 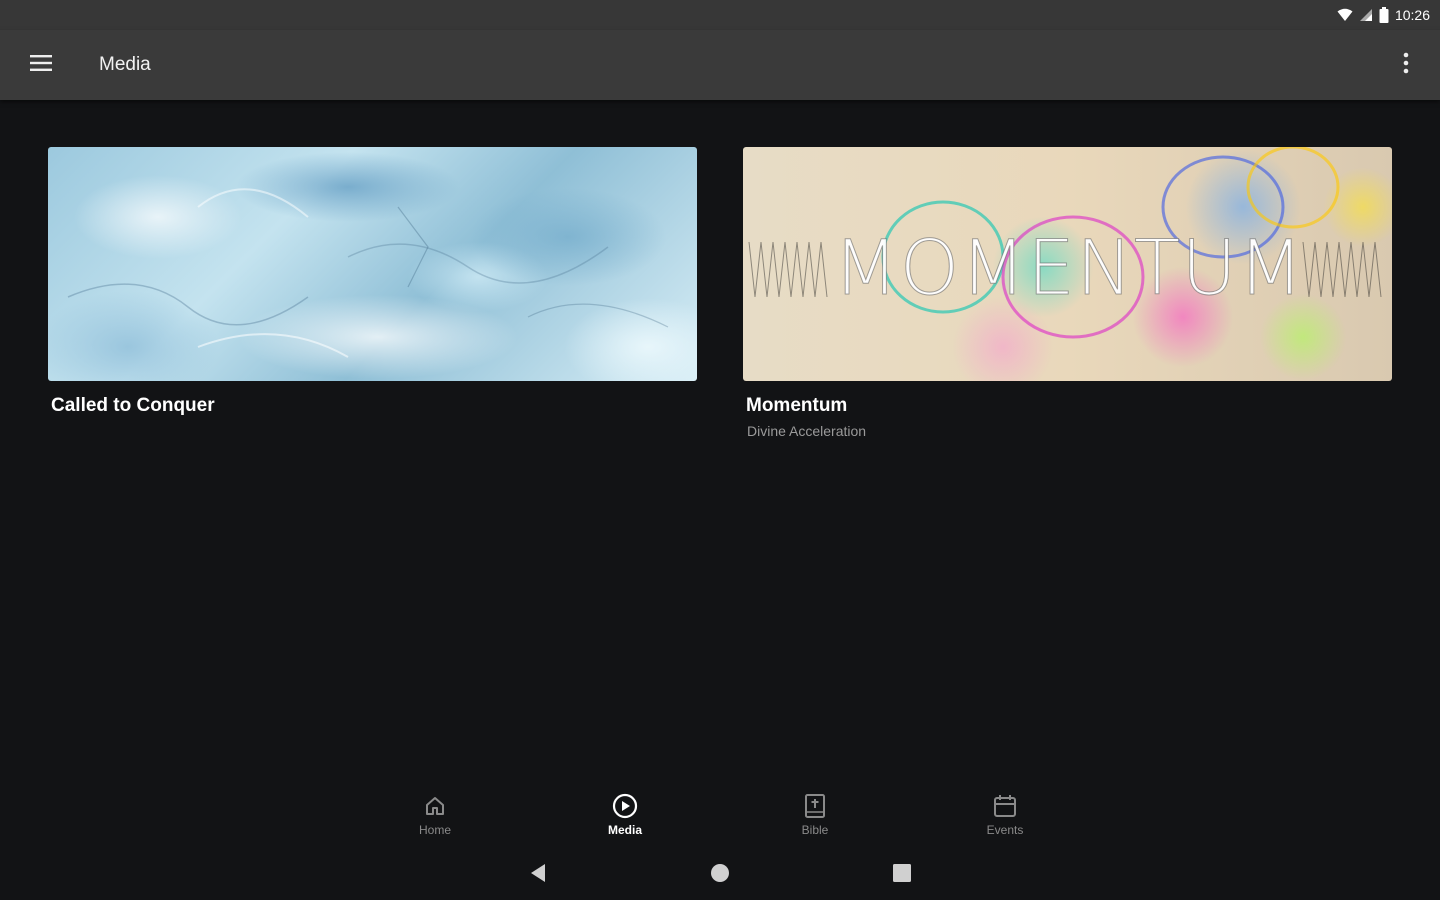 I want to click on recents-square-icon, so click(x=902, y=875).